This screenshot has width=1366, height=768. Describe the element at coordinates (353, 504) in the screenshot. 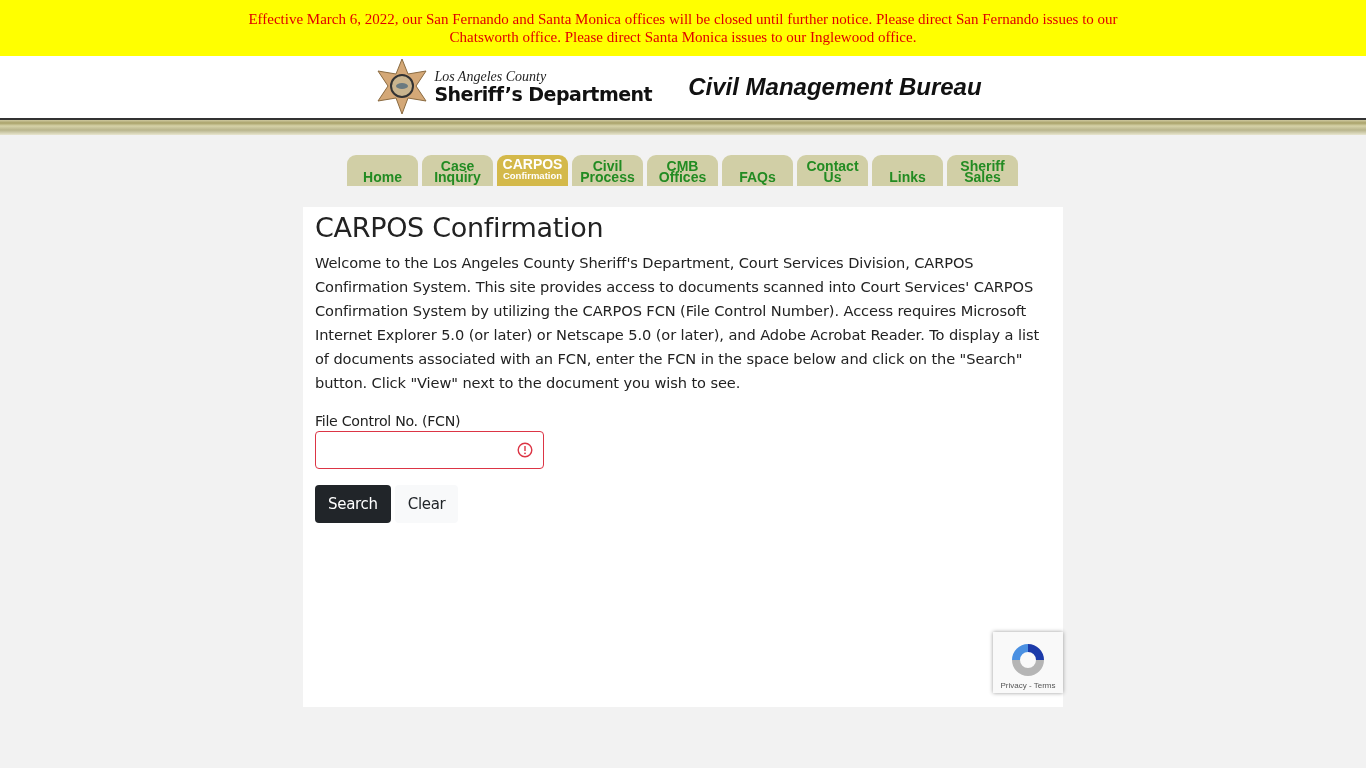

I see `search-button: Search` at that location.